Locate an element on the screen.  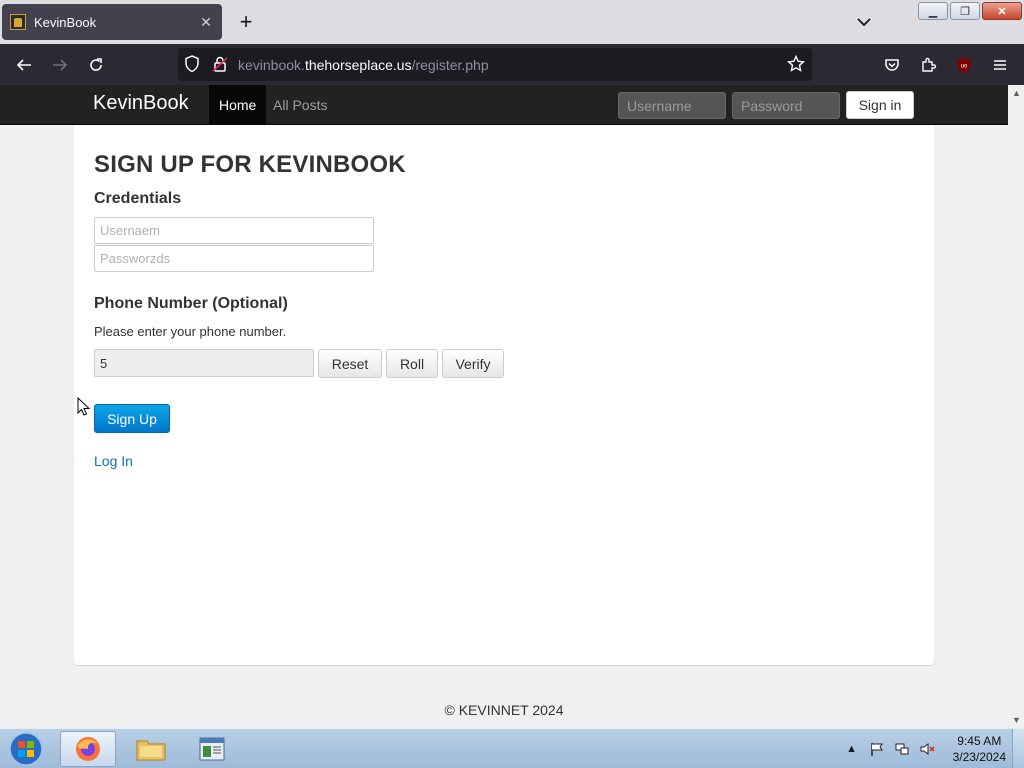
username-field is located at coordinates (234, 230).